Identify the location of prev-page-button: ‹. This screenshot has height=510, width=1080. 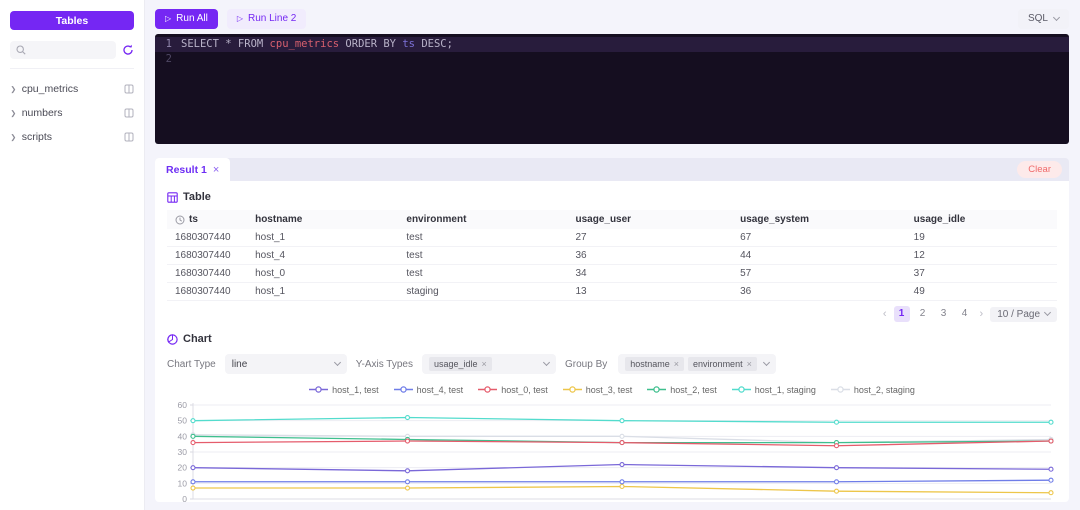
(885, 314).